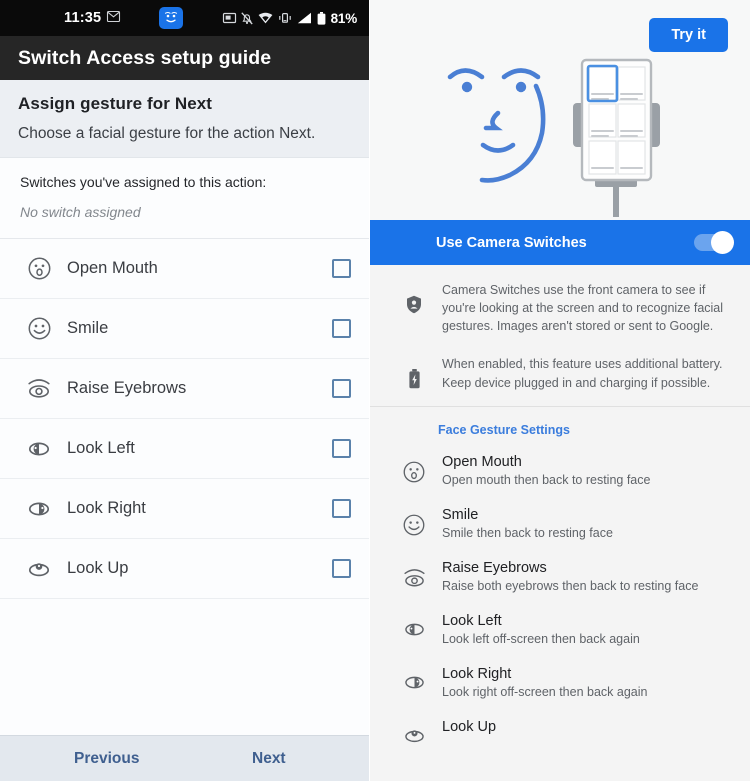 The height and width of the screenshot is (781, 750). Describe the element at coordinates (560, 110) in the screenshot. I see `hero-illustration: Try it` at that location.